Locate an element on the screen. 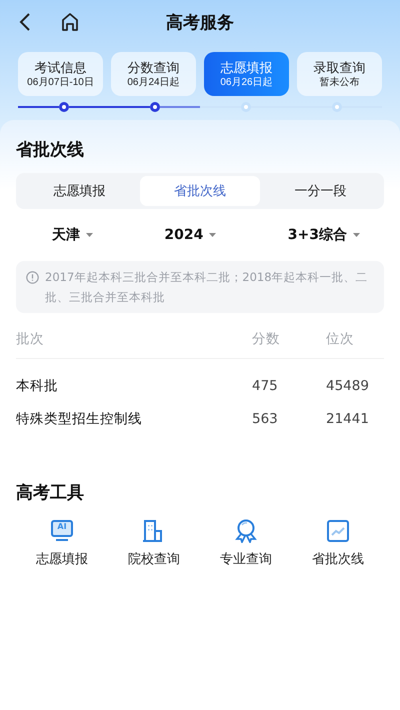 This screenshot has height=710, width=400. home-button is located at coordinates (70, 22).